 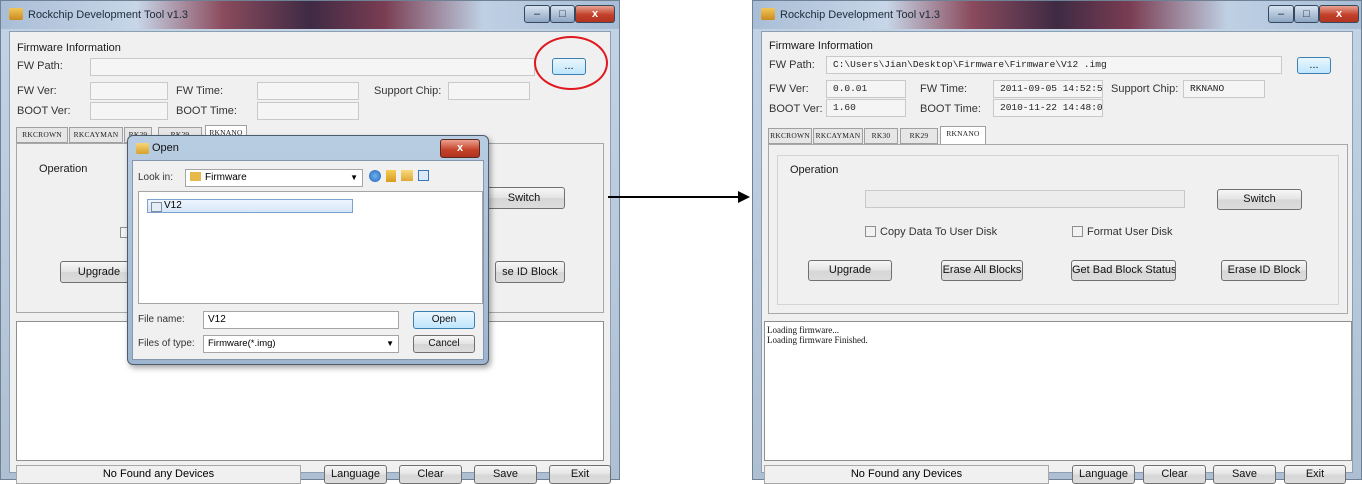 I want to click on files-of-type-select: Firmware(*.img) ▼, so click(x=301, y=344).